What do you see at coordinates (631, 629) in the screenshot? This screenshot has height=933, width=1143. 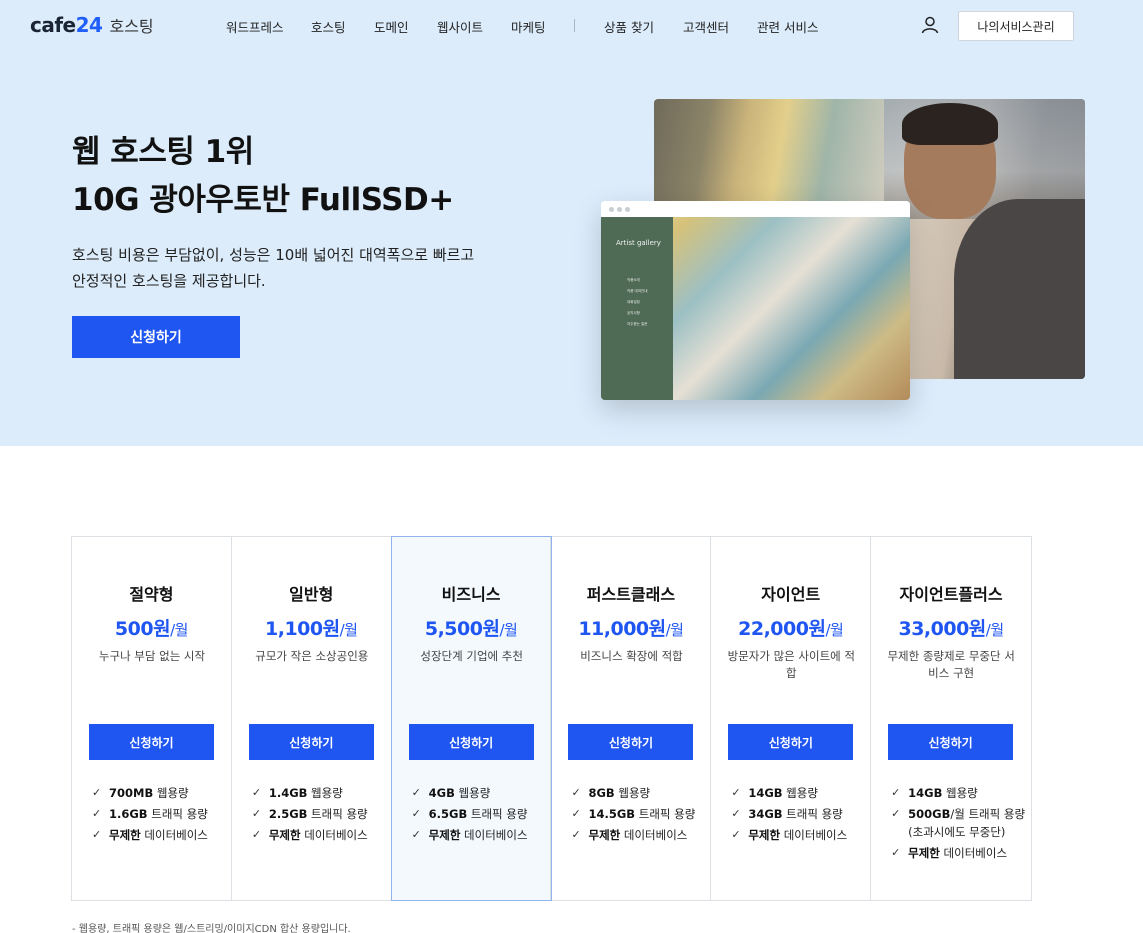 I see `plan-price: 11,000원/월` at bounding box center [631, 629].